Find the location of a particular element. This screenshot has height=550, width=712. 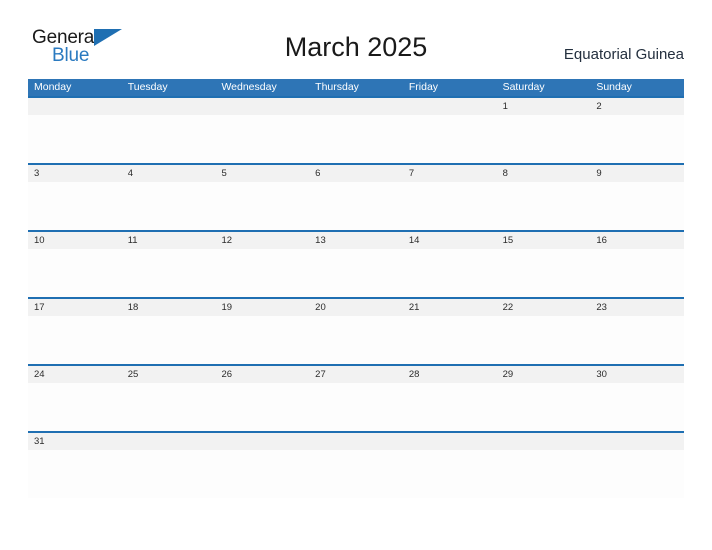

day-cell: 13 is located at coordinates (356, 240).